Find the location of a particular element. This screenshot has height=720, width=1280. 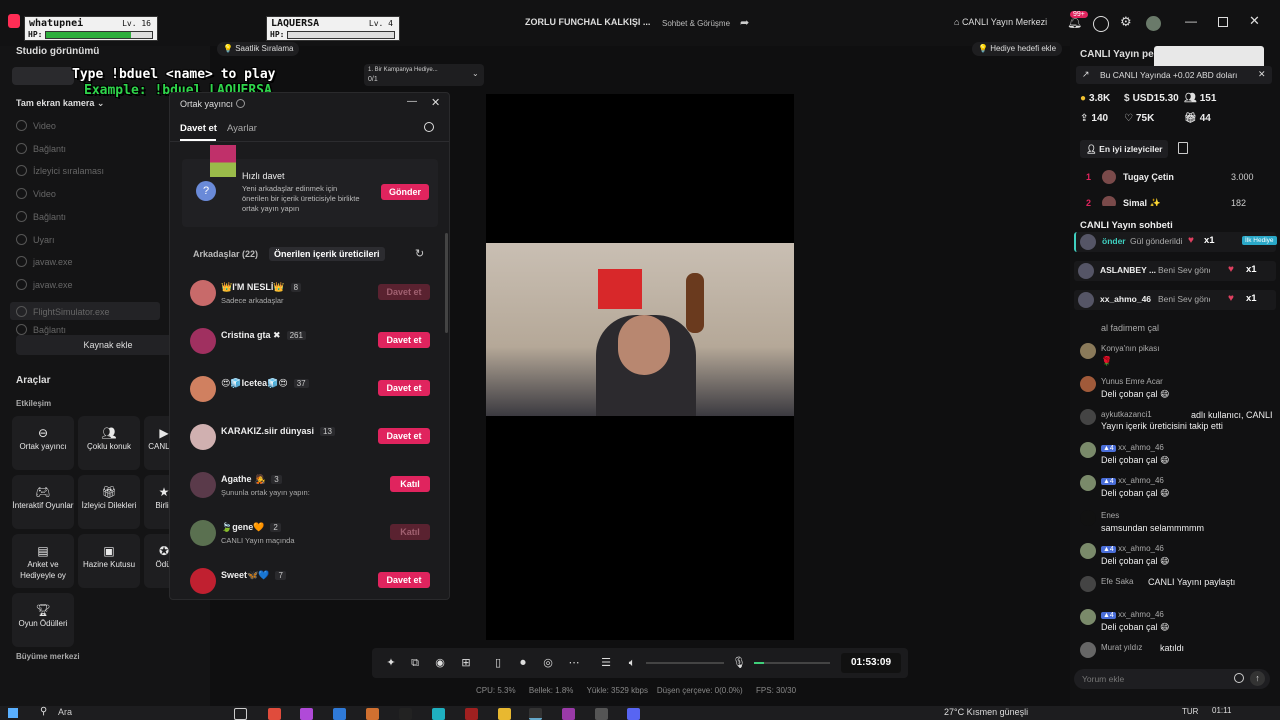

windows-logo-icon is located at coordinates (13, 713).